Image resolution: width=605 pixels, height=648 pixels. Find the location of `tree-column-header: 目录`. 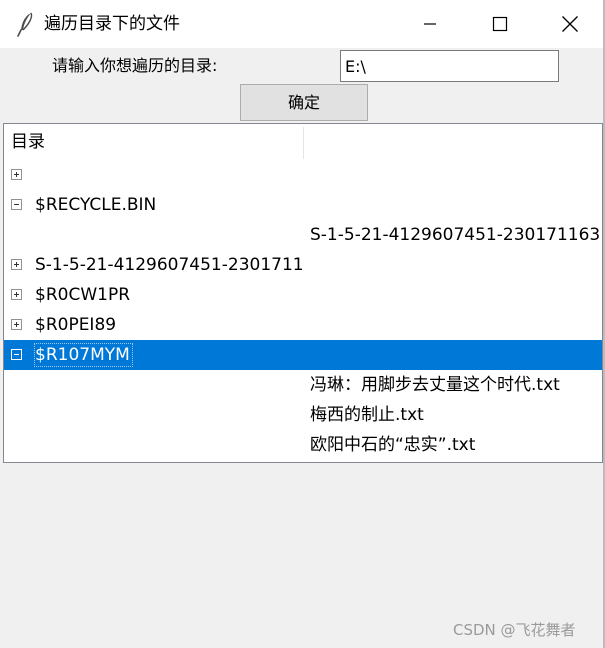

tree-column-header: 目录 is located at coordinates (303, 142).